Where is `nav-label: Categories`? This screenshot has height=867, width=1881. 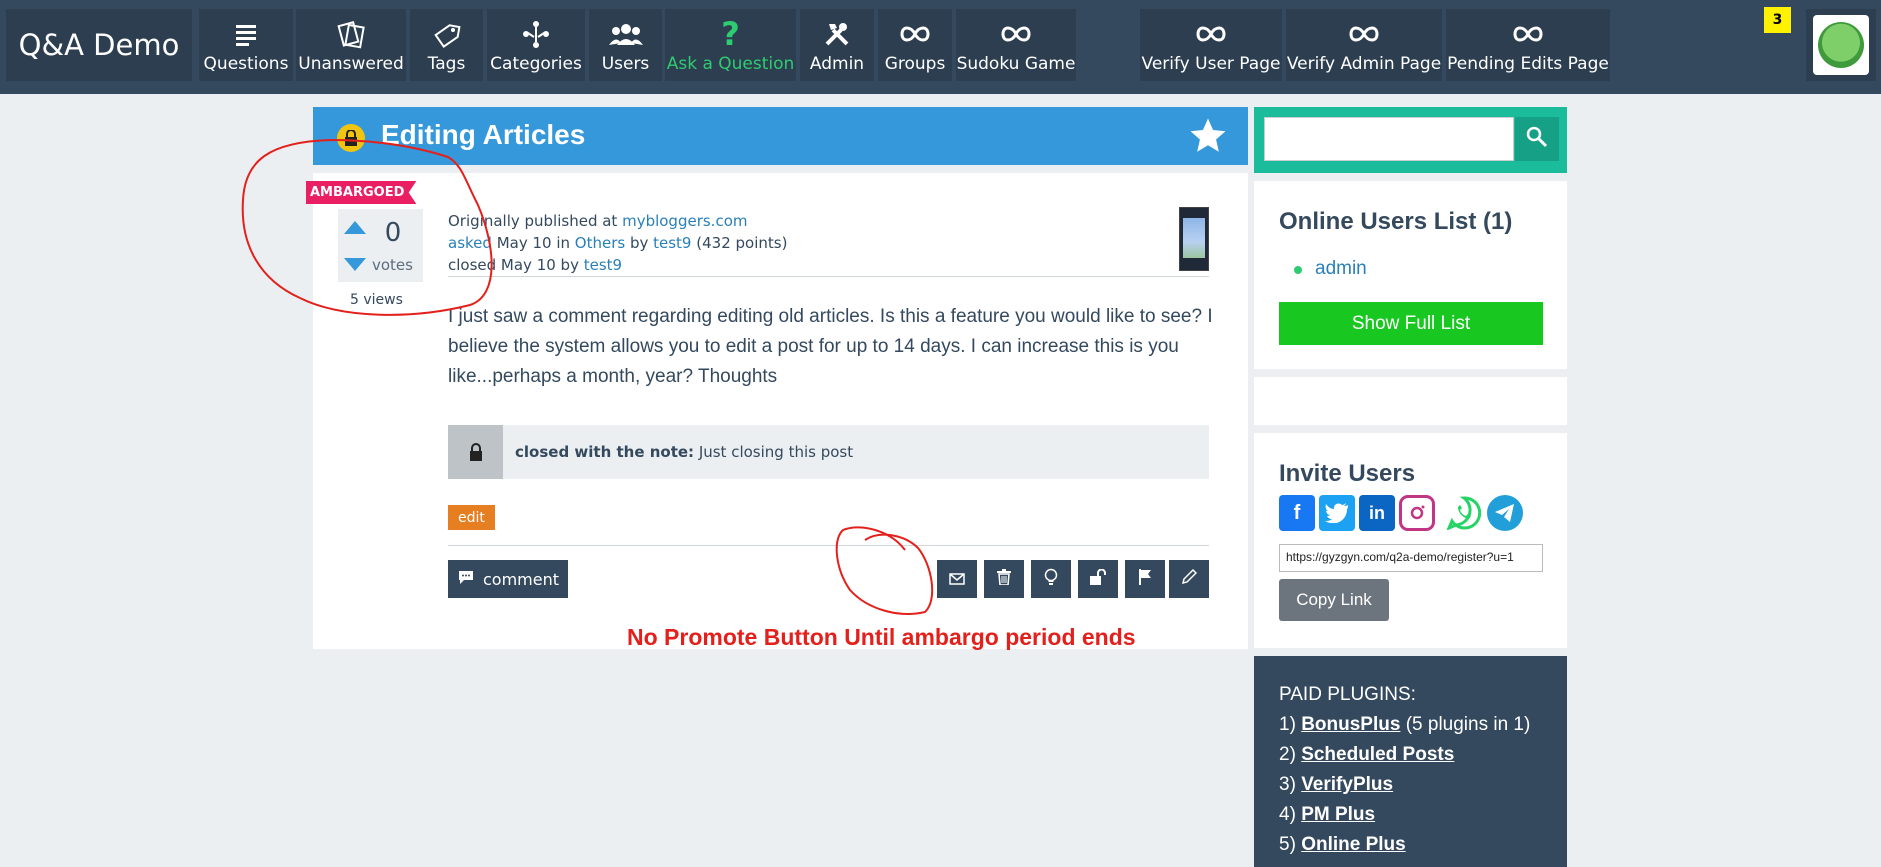
nav-label: Categories is located at coordinates (536, 64).